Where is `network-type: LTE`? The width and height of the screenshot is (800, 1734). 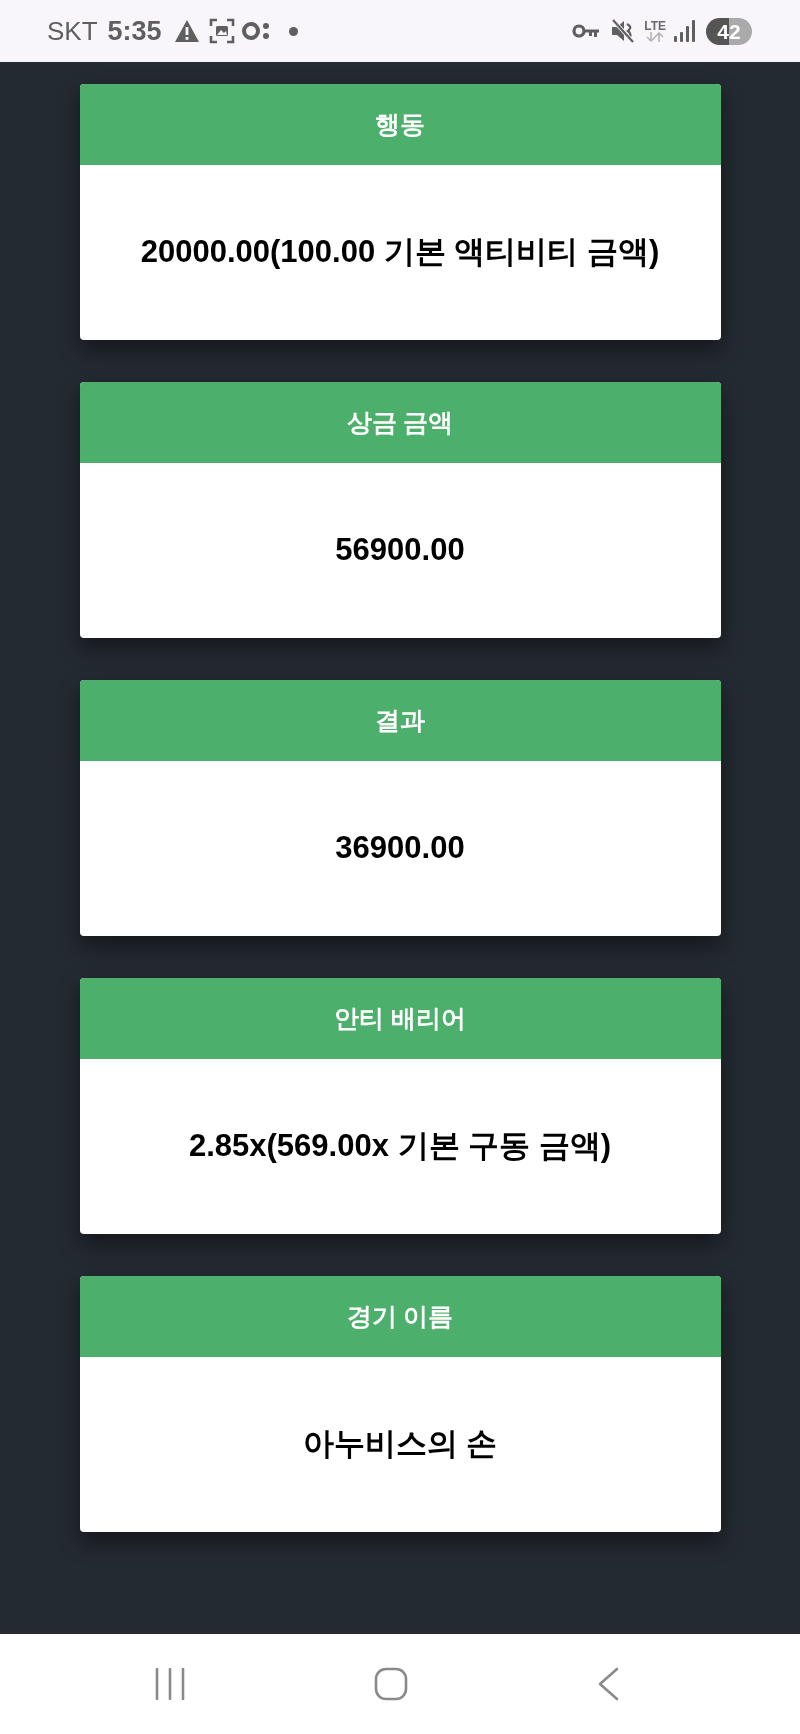 network-type: LTE is located at coordinates (655, 26).